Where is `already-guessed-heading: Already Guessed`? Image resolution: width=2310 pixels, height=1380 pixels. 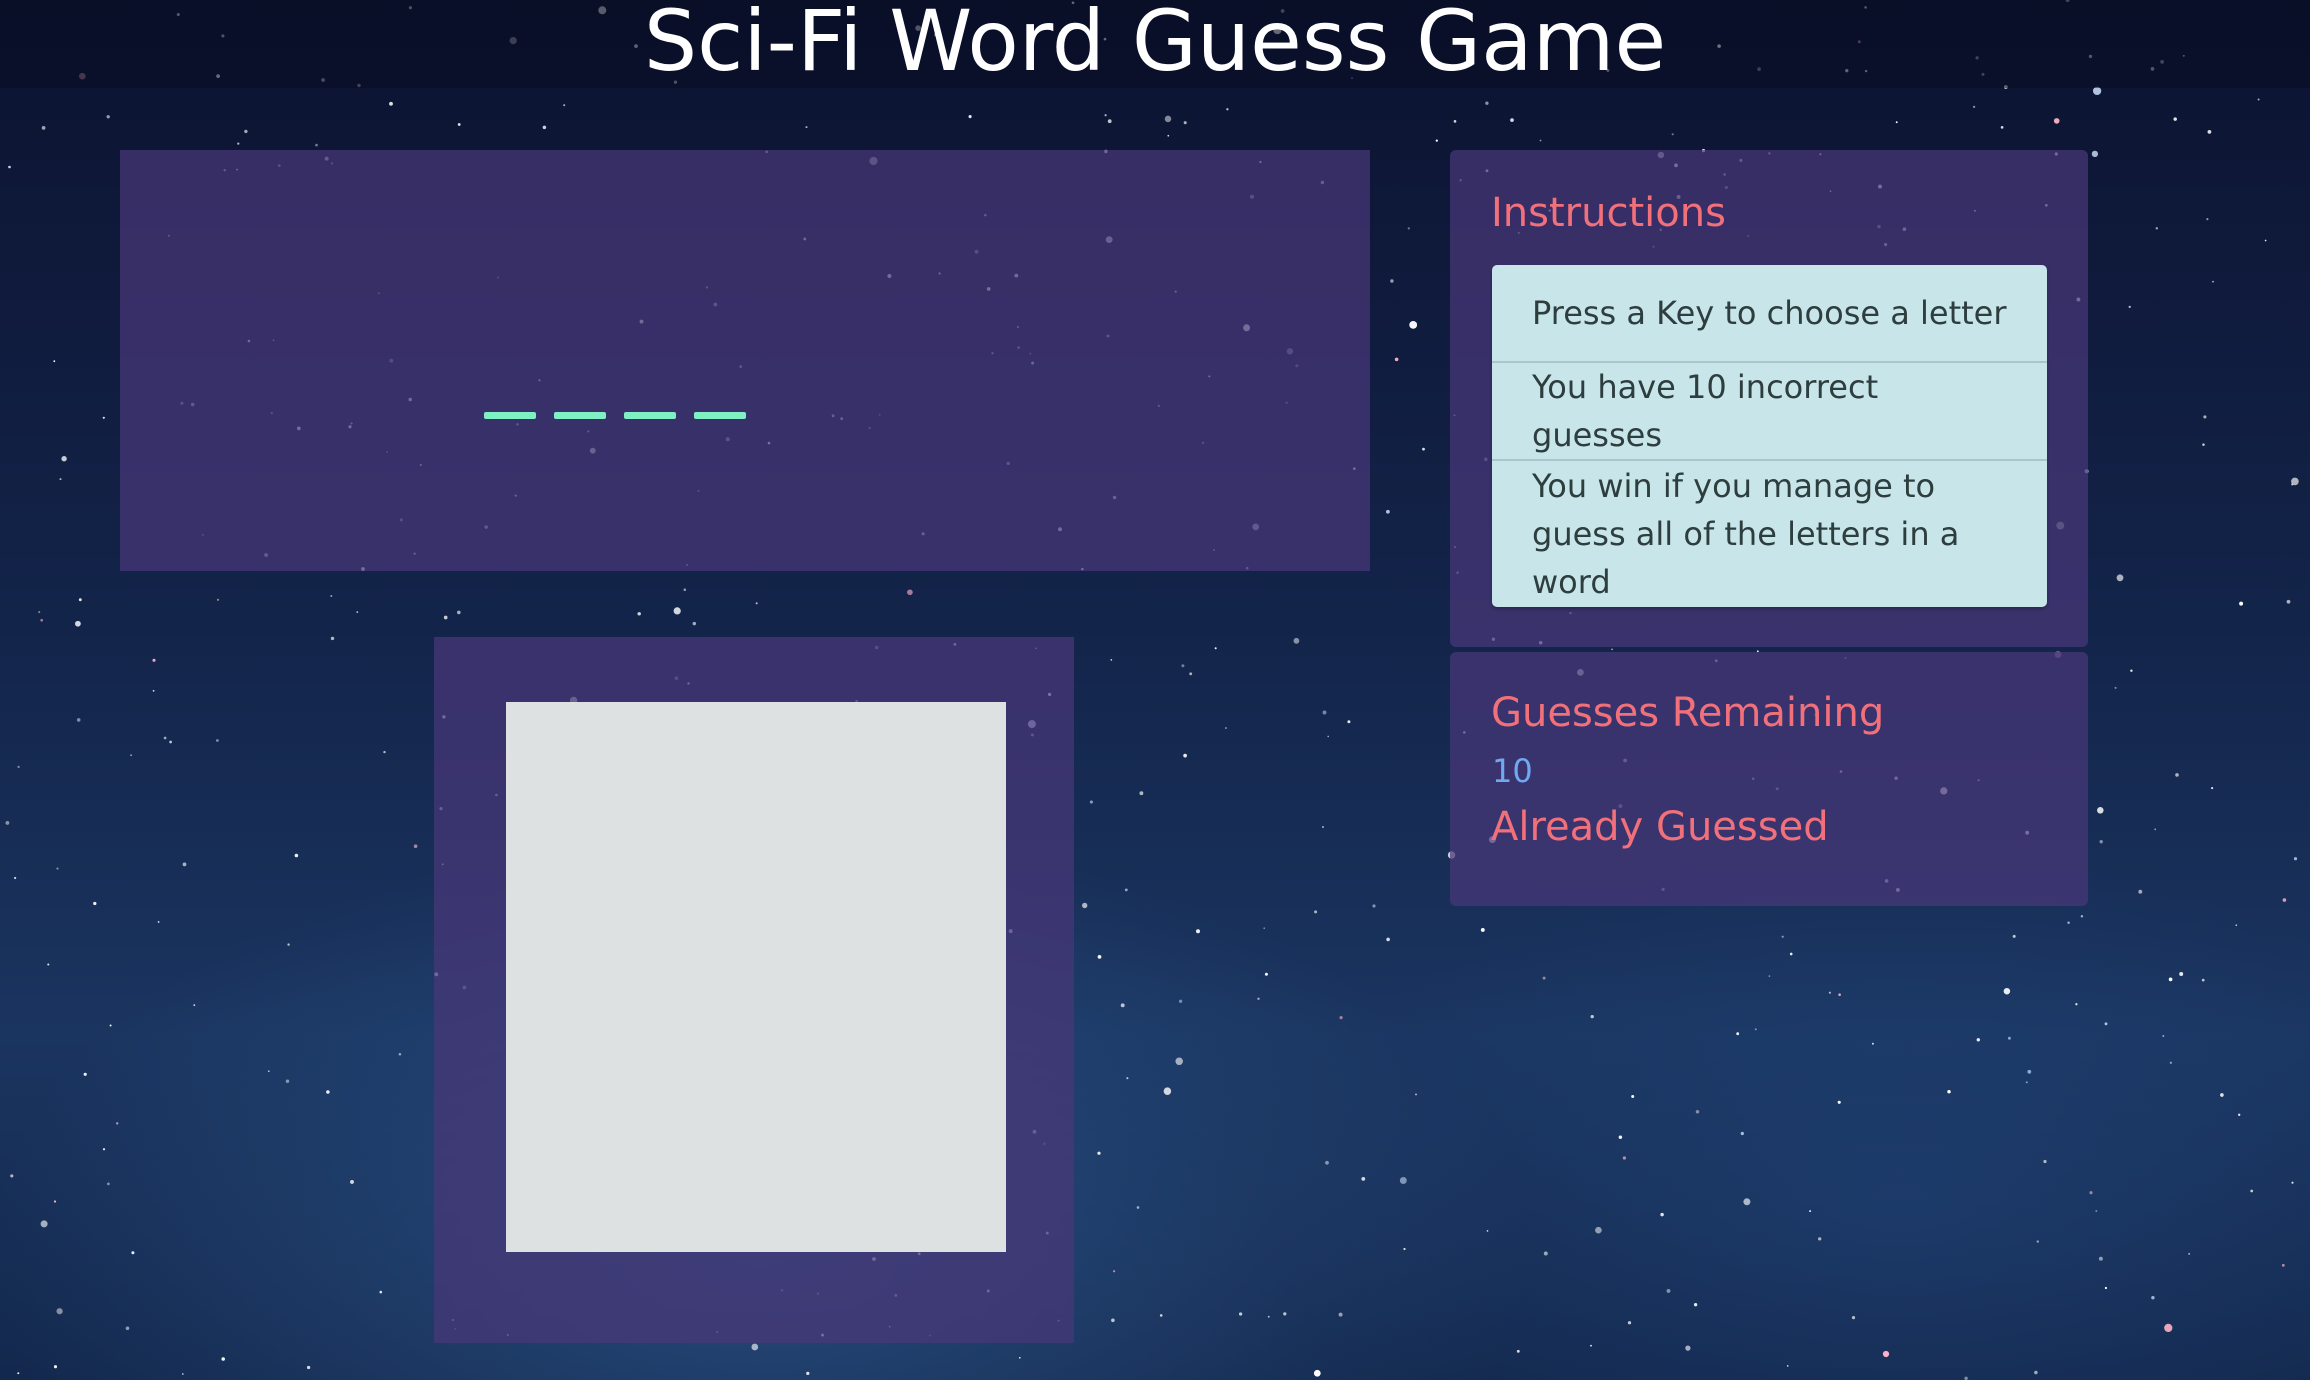 already-guessed-heading: Already Guessed is located at coordinates (1660, 827).